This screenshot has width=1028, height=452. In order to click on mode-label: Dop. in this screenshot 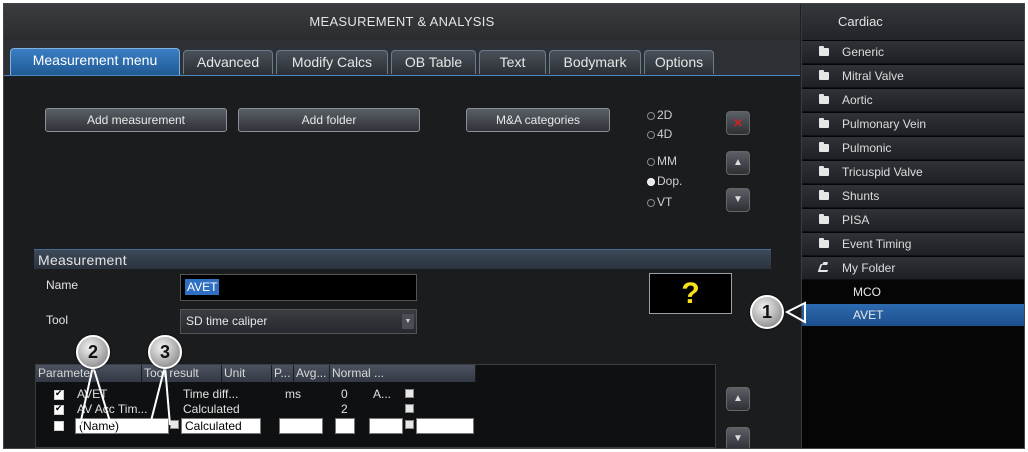, I will do `click(670, 181)`.